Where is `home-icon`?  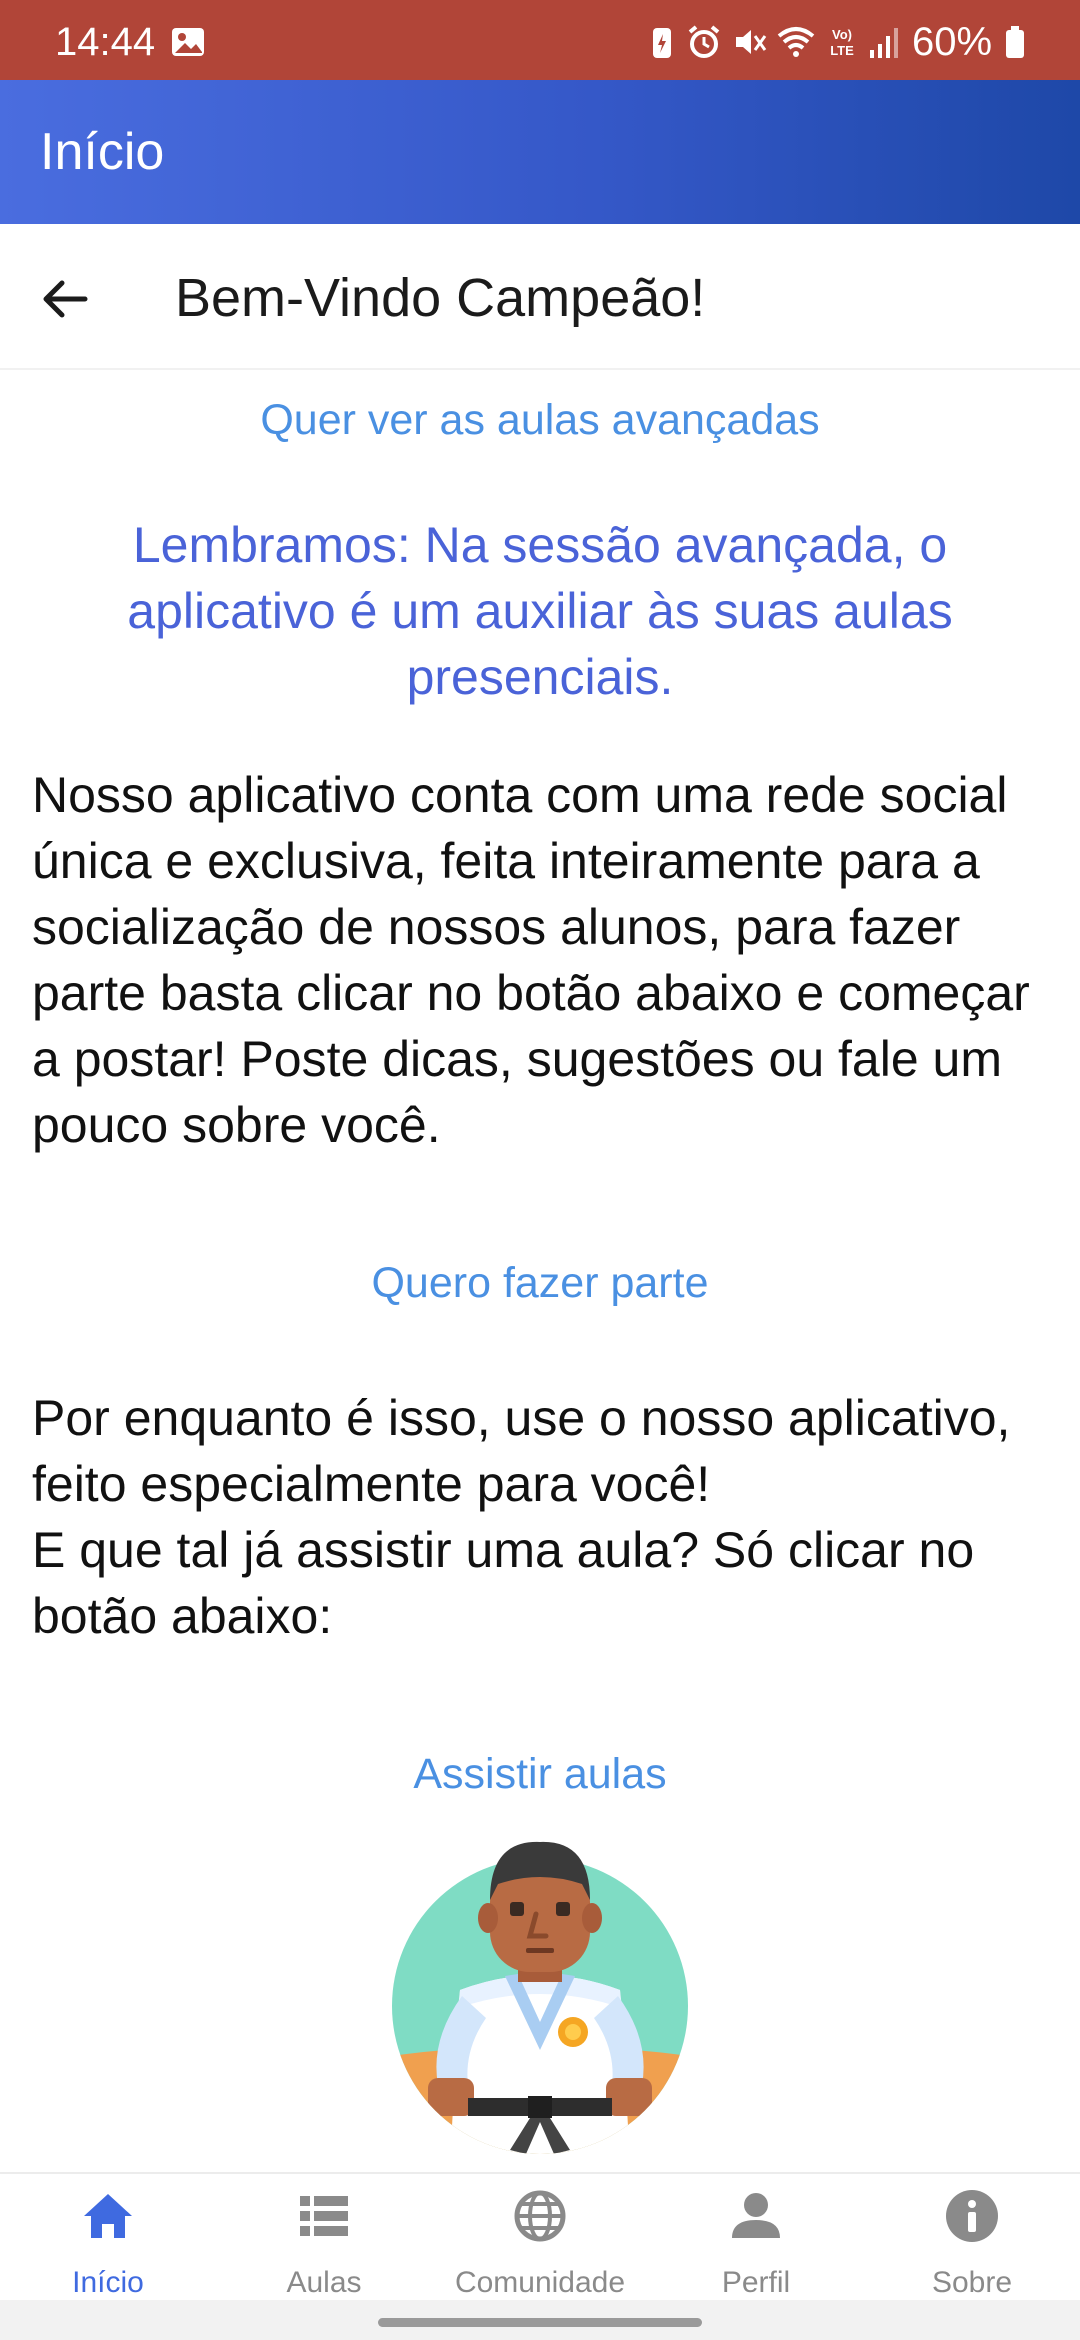 home-icon is located at coordinates (108, 2216).